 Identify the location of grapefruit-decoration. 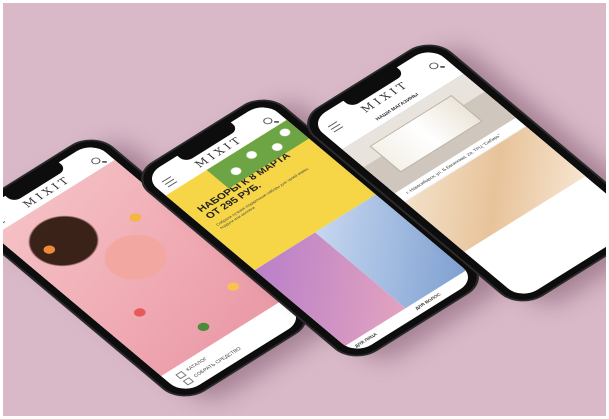
(139, 312).